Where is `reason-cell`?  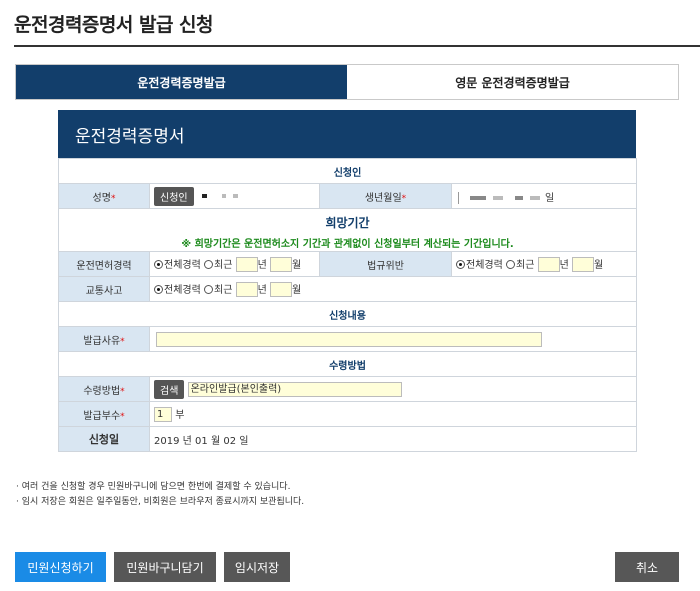
reason-cell is located at coordinates (393, 339).